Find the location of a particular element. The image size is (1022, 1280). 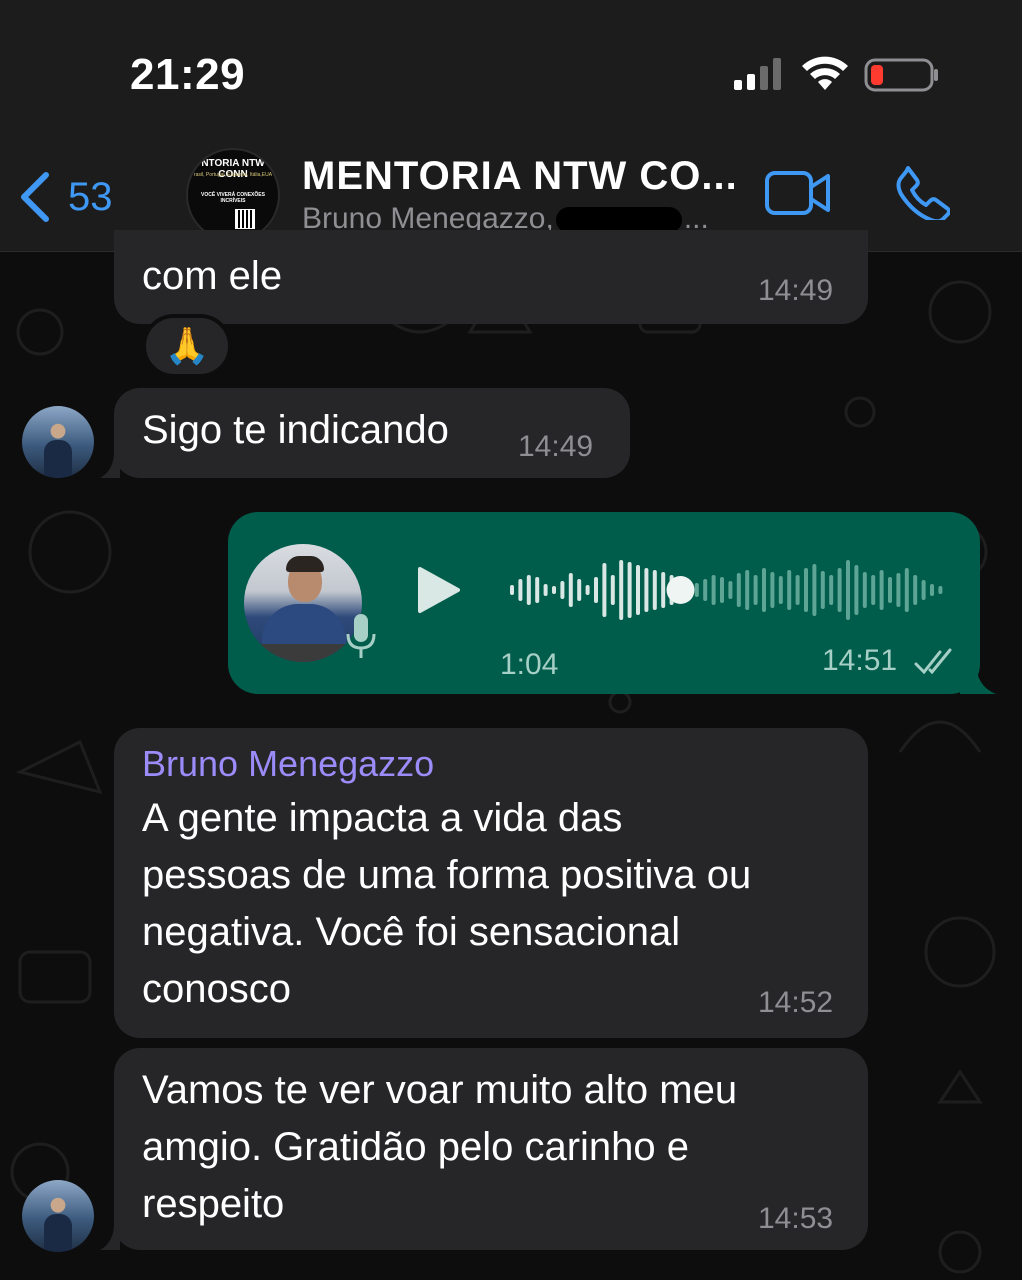

message-line: amgio. Gratidão pelo carinho e is located at coordinates (415, 1147).